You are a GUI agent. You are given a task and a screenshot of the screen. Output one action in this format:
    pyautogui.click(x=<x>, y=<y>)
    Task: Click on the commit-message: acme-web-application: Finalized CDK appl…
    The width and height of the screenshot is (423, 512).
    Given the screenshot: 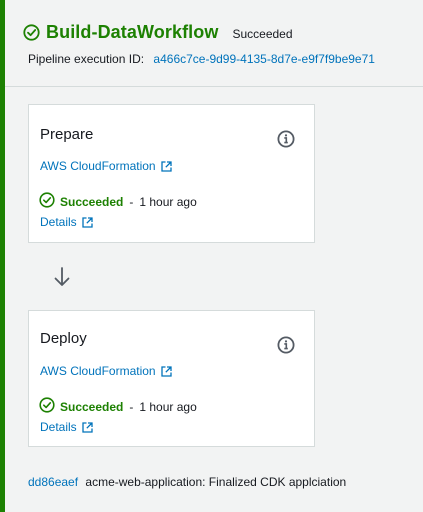 What is the action you would take?
    pyautogui.click(x=216, y=482)
    